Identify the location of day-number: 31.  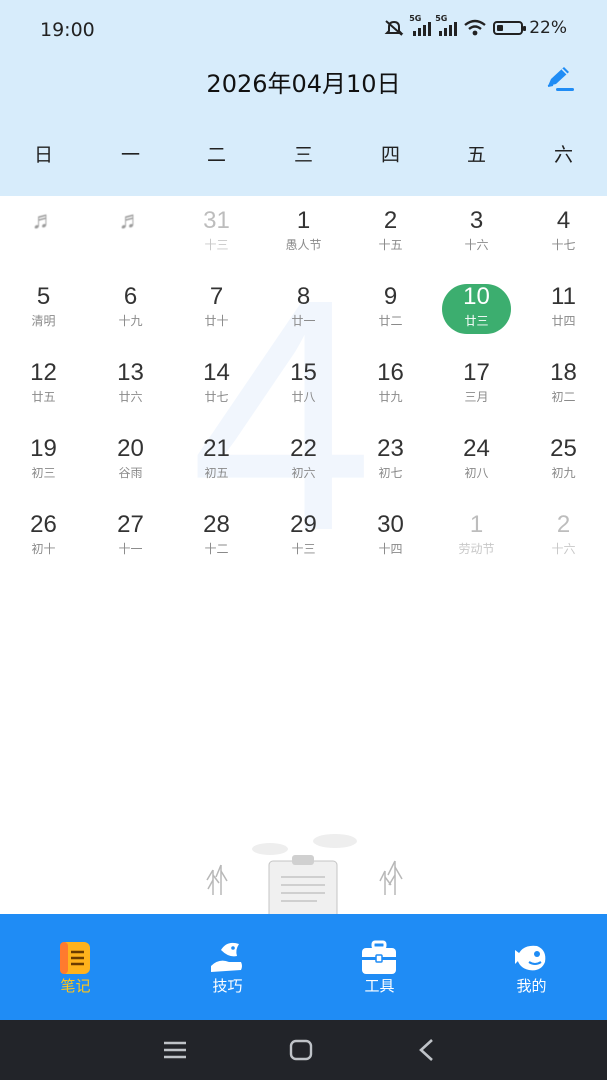
(216, 220).